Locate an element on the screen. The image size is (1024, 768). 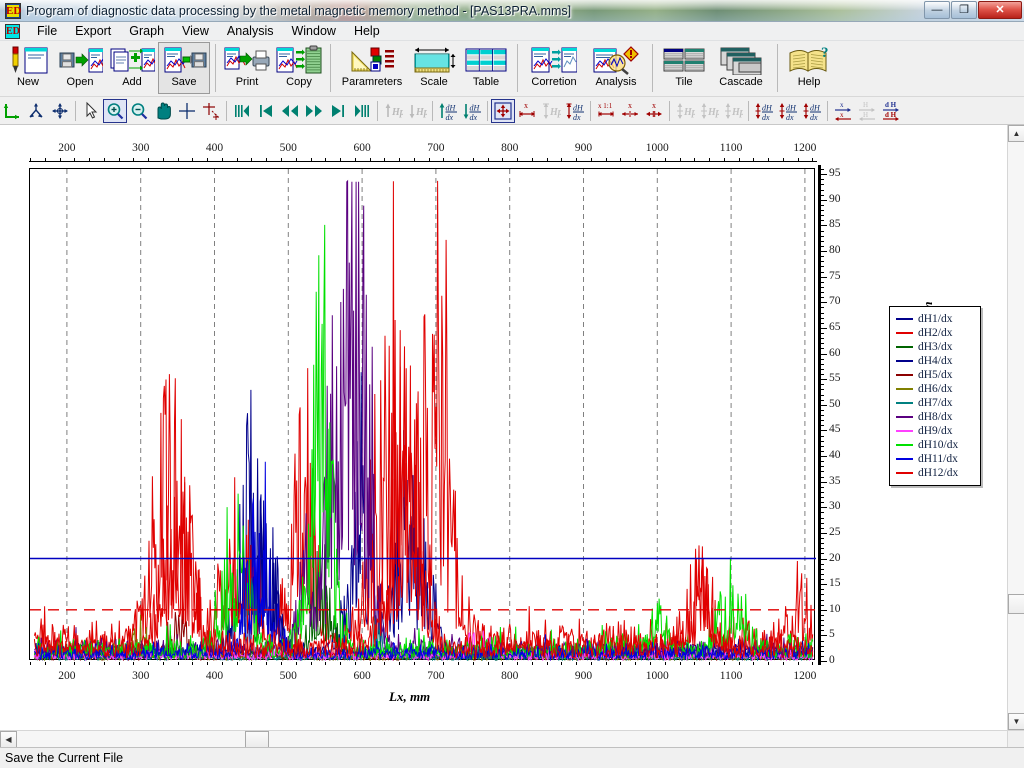
step-back is located at coordinates (290, 111).